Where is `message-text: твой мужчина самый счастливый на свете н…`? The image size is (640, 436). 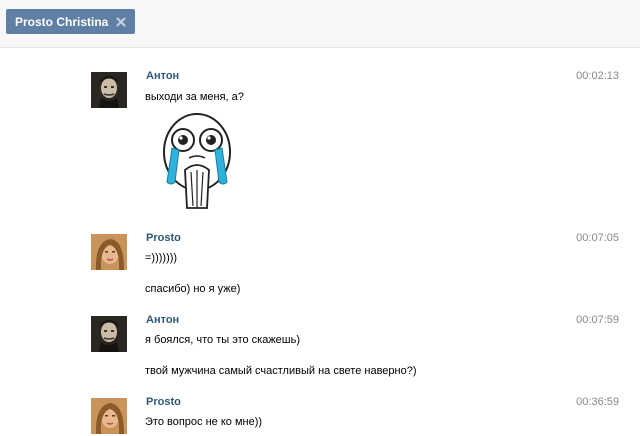
message-text: твой мужчина самый счастливый на свете н… is located at coordinates (281, 371).